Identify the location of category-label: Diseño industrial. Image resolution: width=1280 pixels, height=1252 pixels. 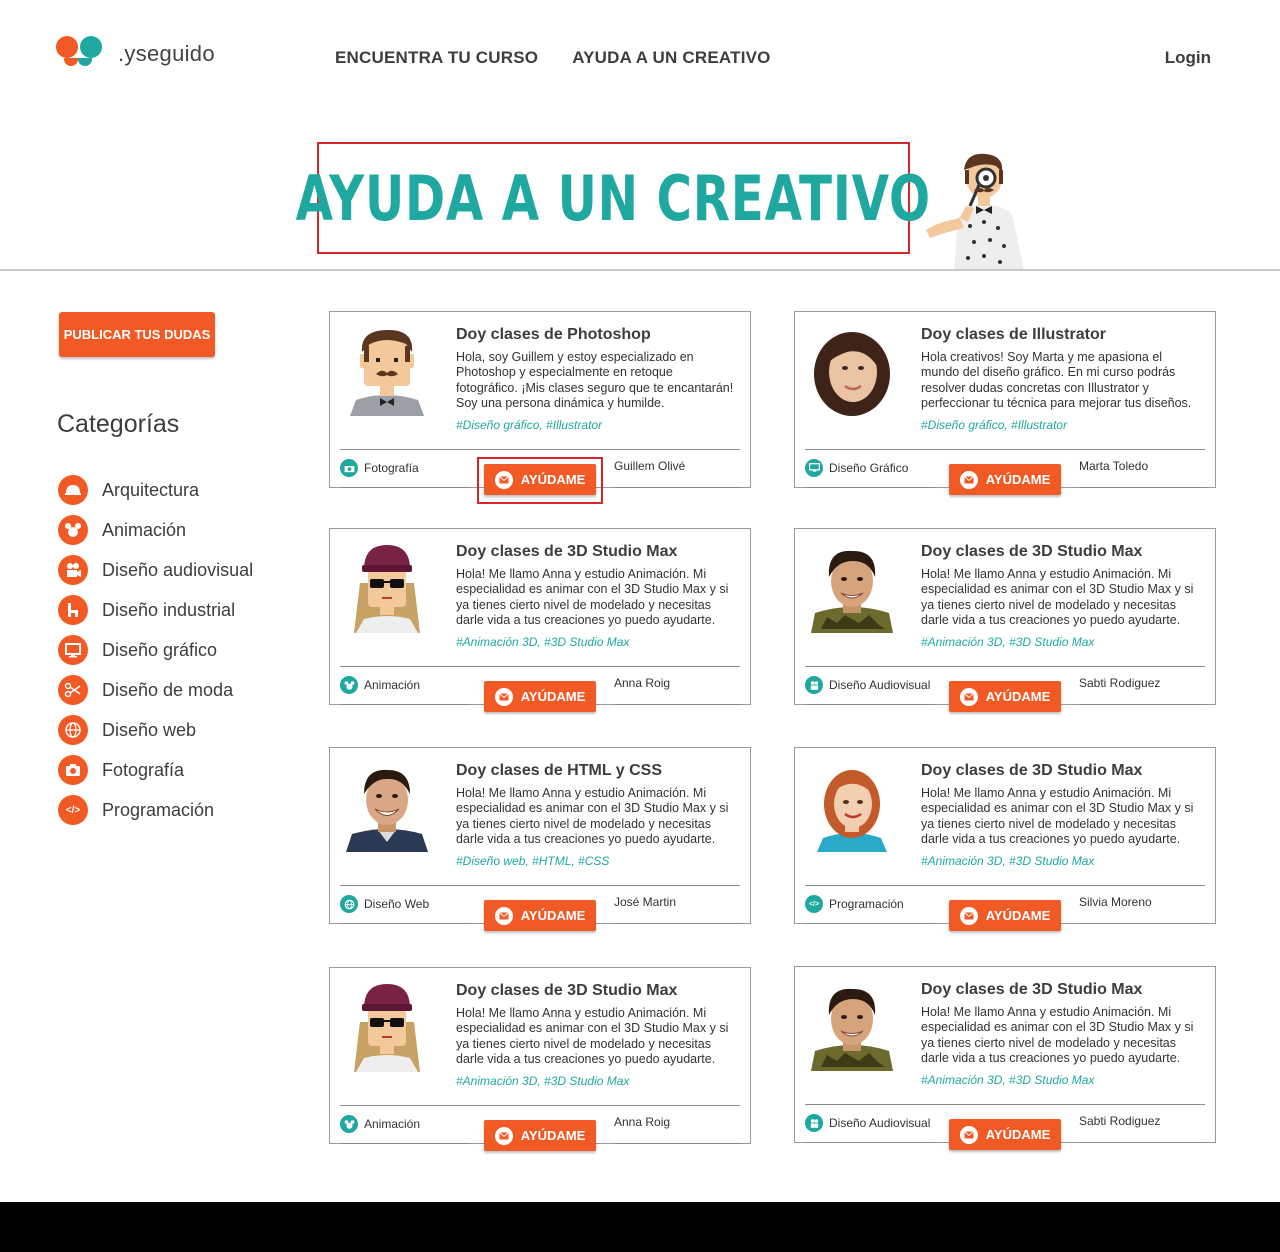
(169, 609).